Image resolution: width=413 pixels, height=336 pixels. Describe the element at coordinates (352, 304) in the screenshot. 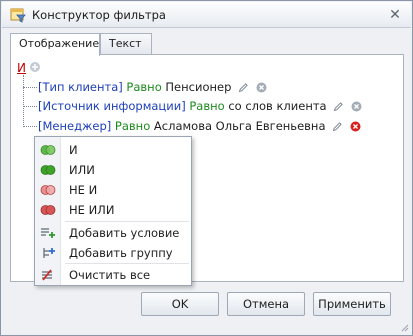

I see `apply-button: Применить` at that location.